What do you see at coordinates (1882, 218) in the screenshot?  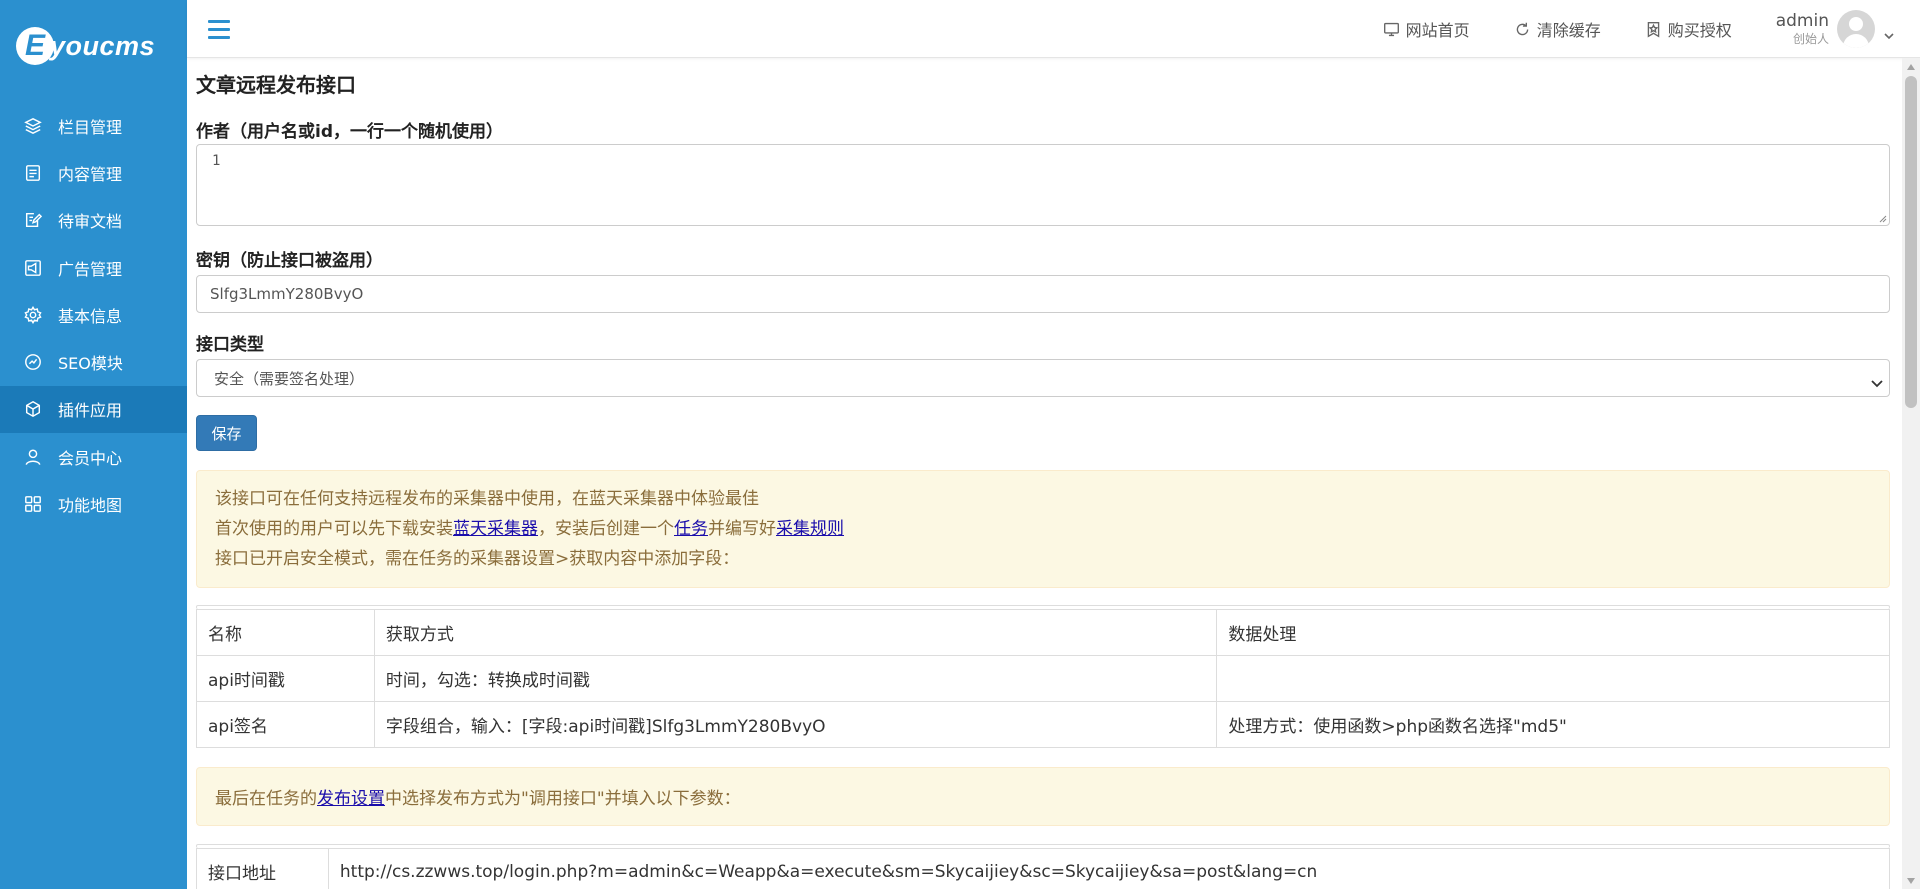 I see `resize-grip-icon` at bounding box center [1882, 218].